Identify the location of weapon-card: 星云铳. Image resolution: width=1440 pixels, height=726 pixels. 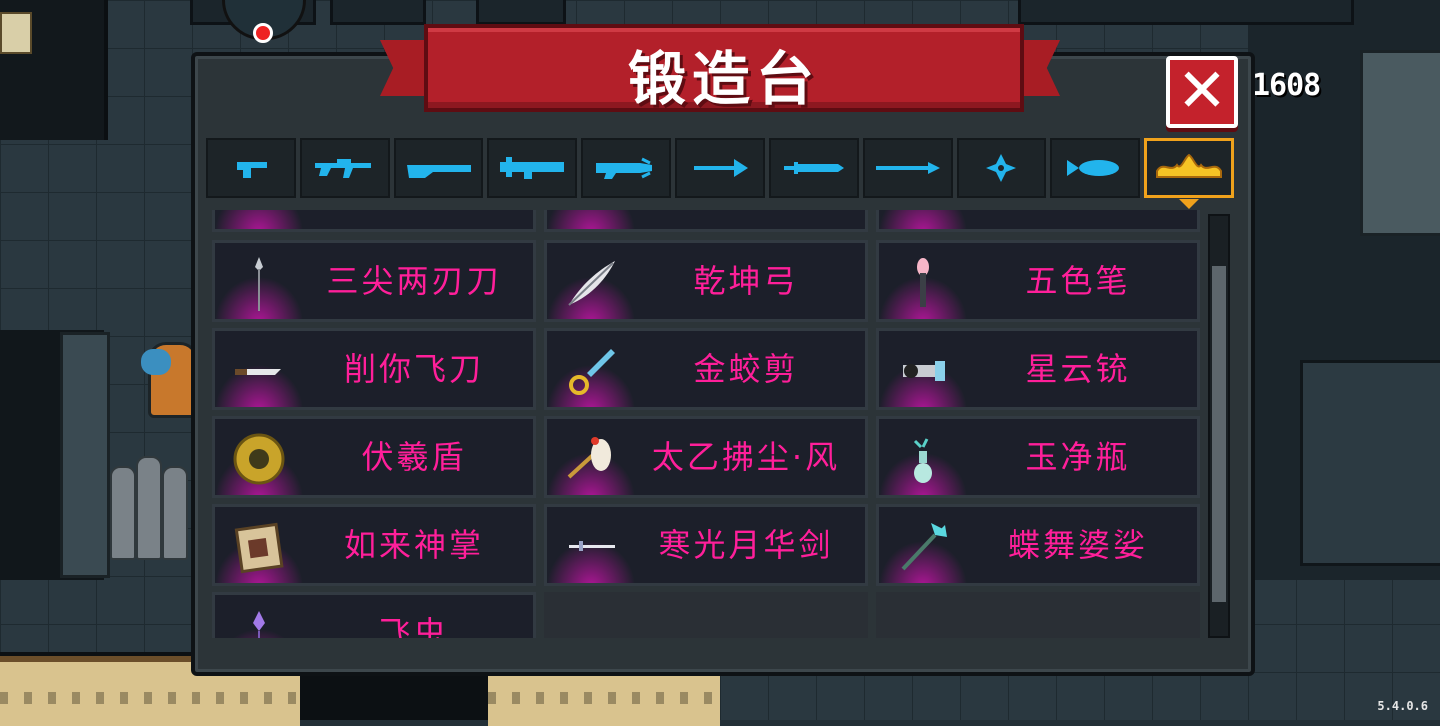
(1038, 369).